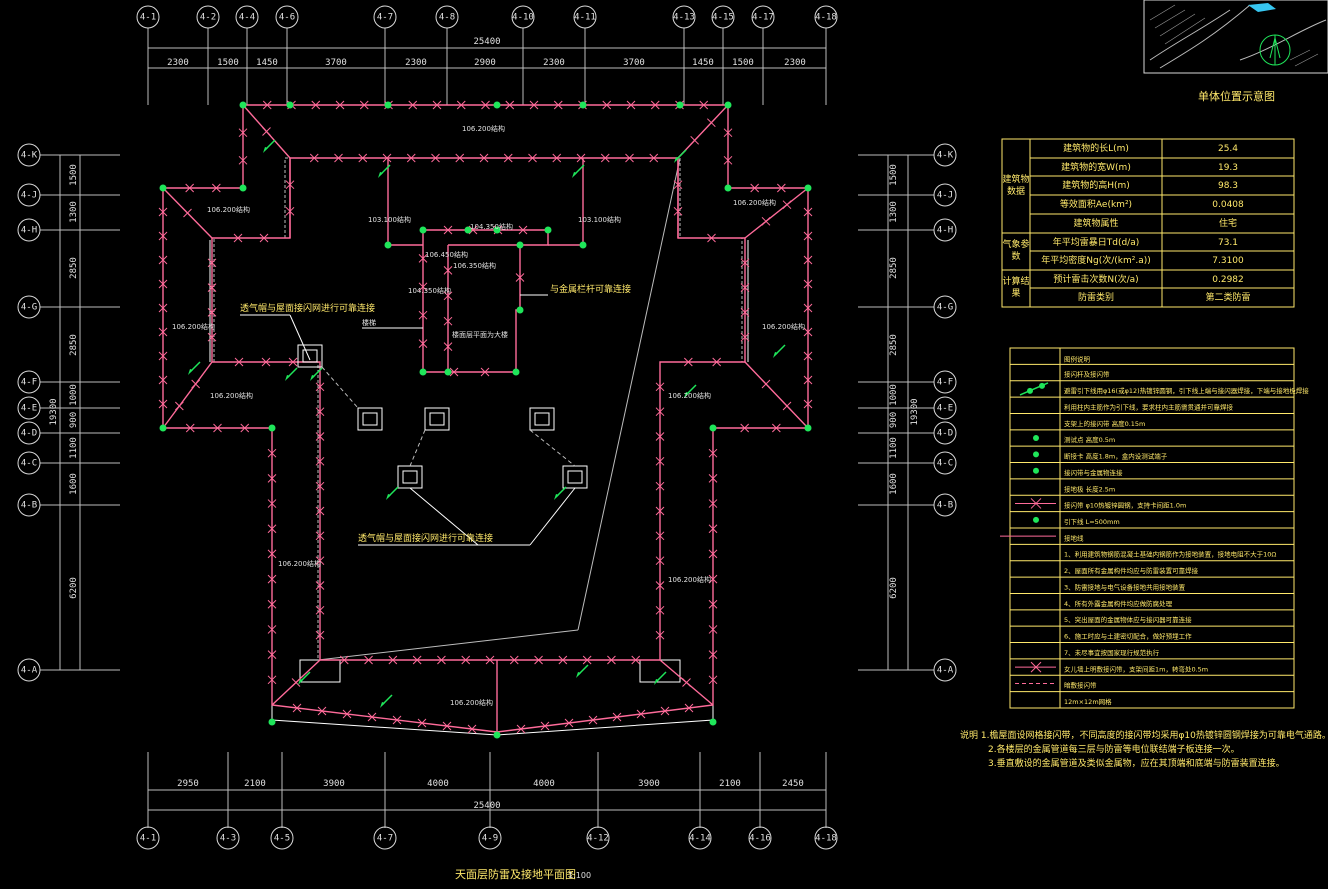 The width and height of the screenshot is (1328, 889). I want to click on left-total-dimension: 19300, so click(54, 411).